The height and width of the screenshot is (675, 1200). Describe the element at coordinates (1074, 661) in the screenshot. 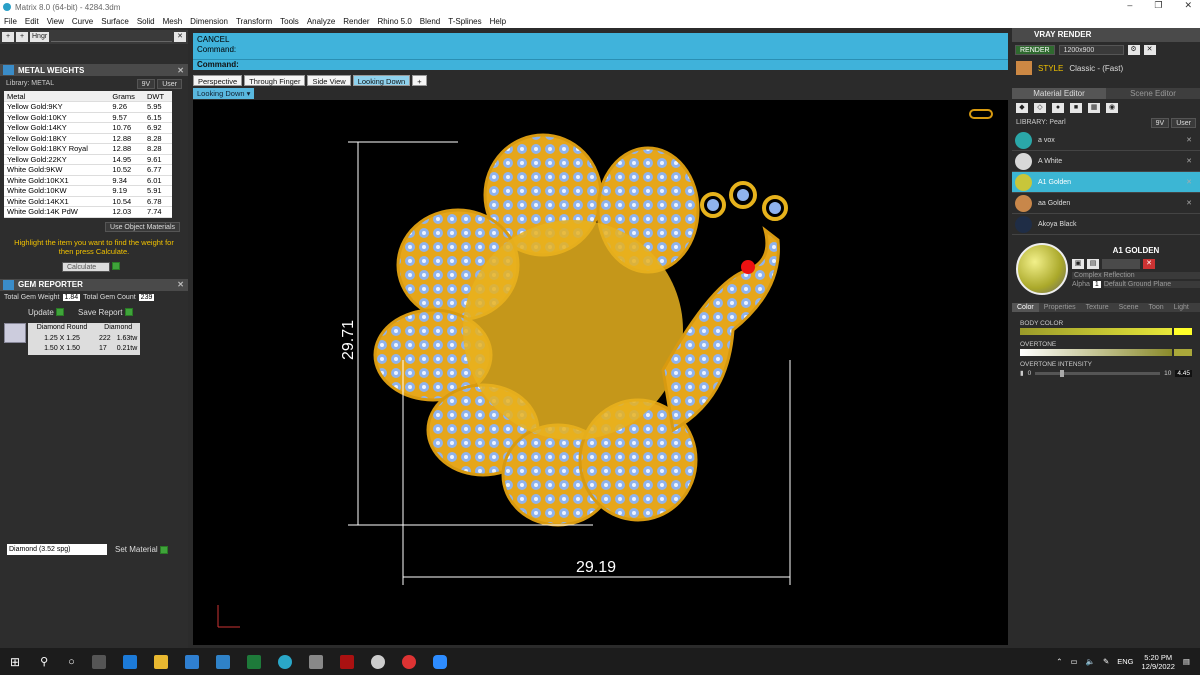

I see `network-icon: ▭` at that location.